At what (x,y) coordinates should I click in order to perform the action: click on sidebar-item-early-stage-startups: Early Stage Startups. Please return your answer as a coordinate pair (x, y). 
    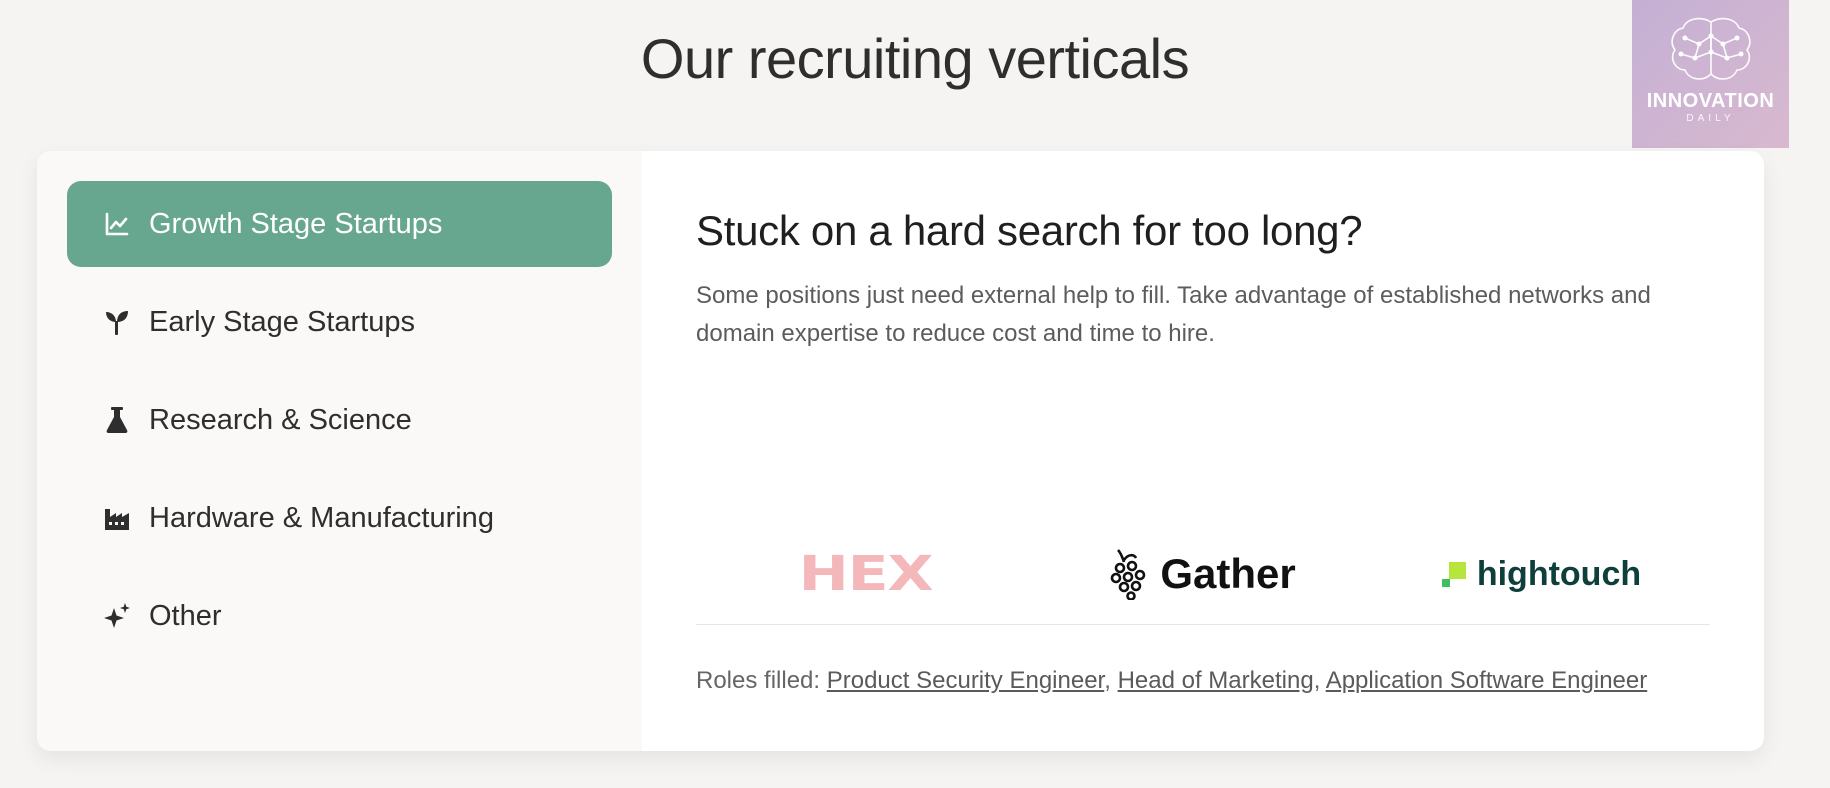
    Looking at the image, I should click on (339, 322).